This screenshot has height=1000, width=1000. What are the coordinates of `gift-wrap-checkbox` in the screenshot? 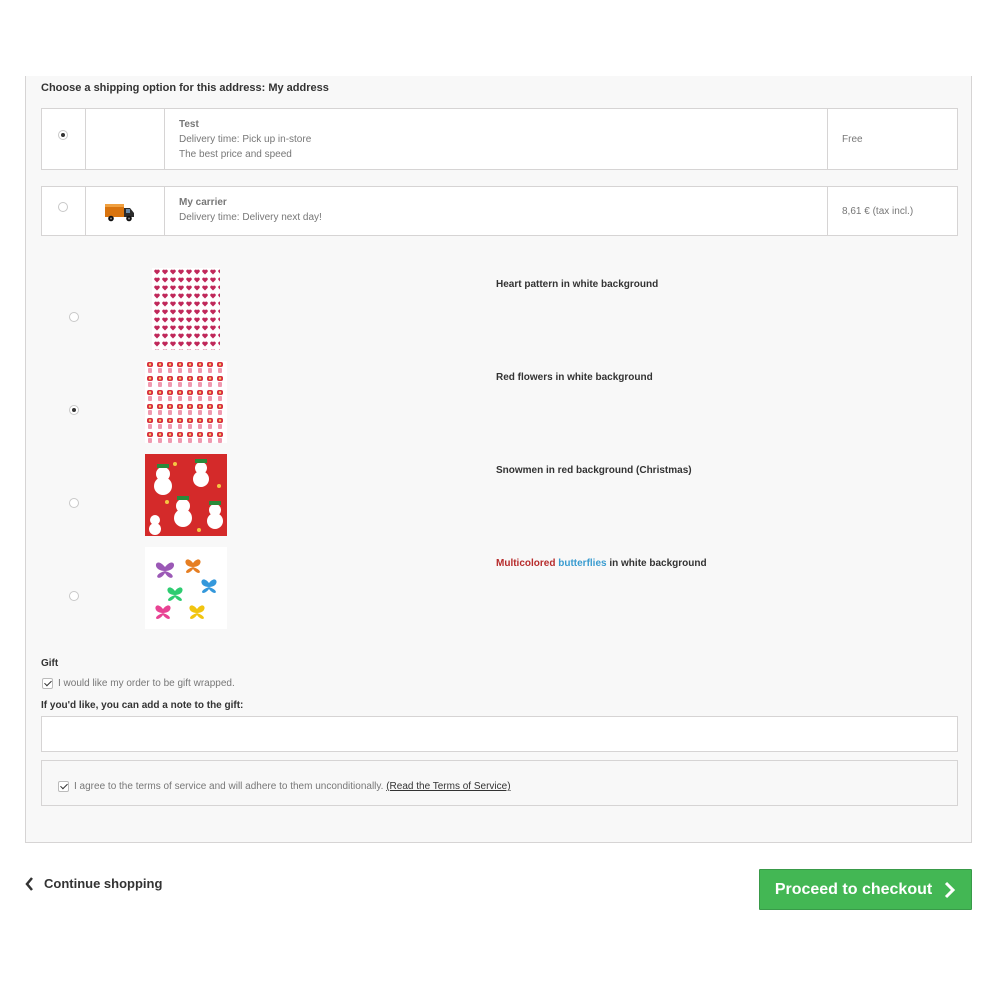 It's located at (47, 683).